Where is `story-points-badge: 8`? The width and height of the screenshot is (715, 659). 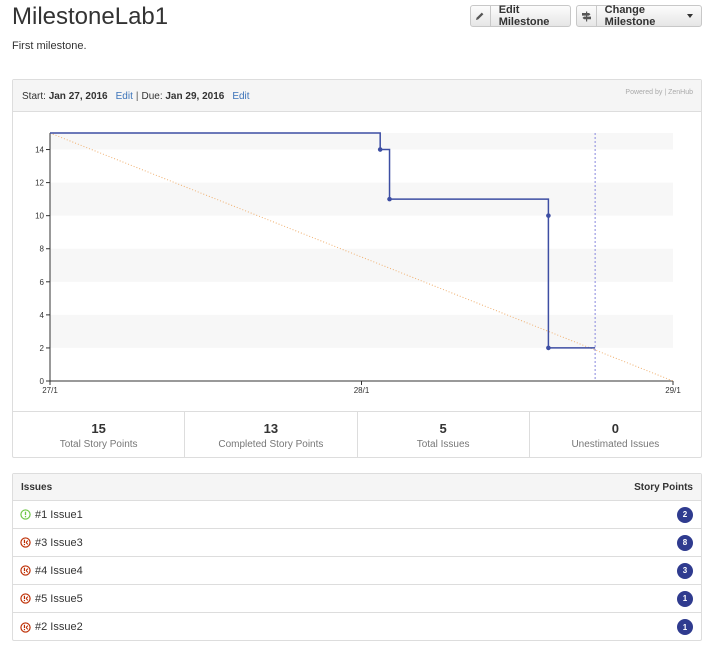 story-points-badge: 8 is located at coordinates (685, 542).